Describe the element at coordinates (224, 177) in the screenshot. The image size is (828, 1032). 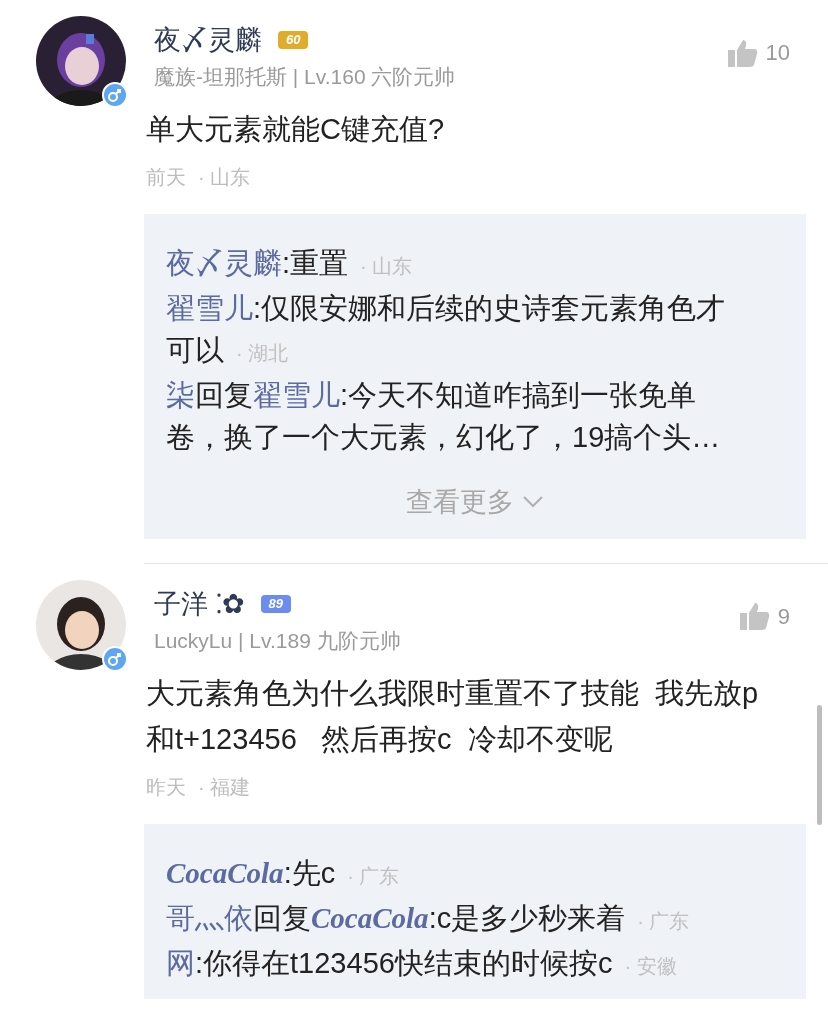
I see `location: · 山东` at that location.